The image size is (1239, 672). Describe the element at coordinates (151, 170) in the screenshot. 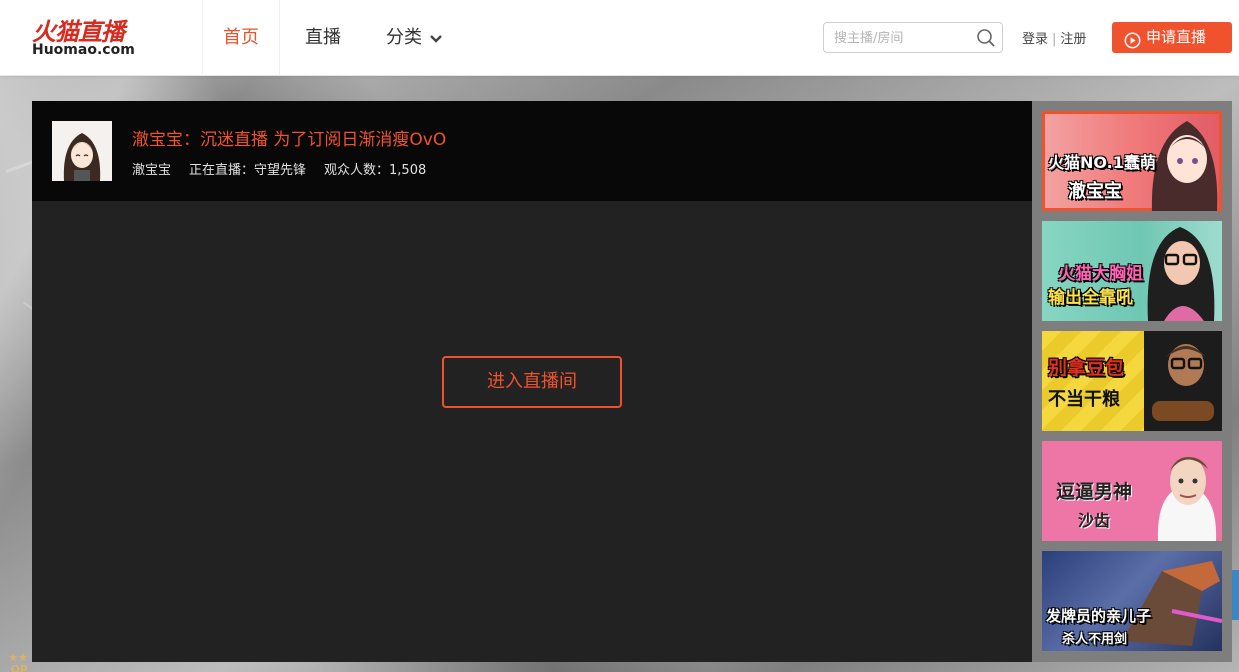

I see `streamer-name: 澈宝宝` at that location.